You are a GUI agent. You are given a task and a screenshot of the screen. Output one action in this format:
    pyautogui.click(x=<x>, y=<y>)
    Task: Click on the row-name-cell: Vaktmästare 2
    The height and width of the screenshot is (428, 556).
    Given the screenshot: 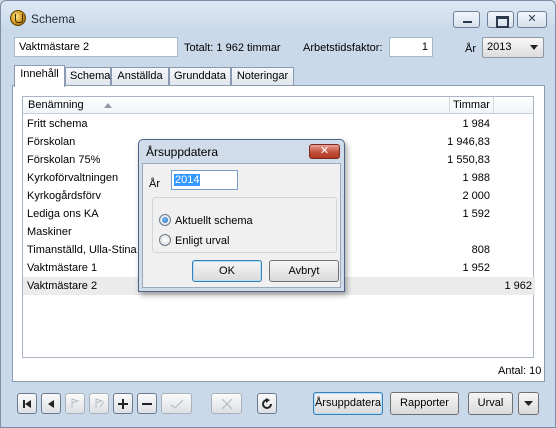 What is the action you would take?
    pyautogui.click(x=62, y=286)
    